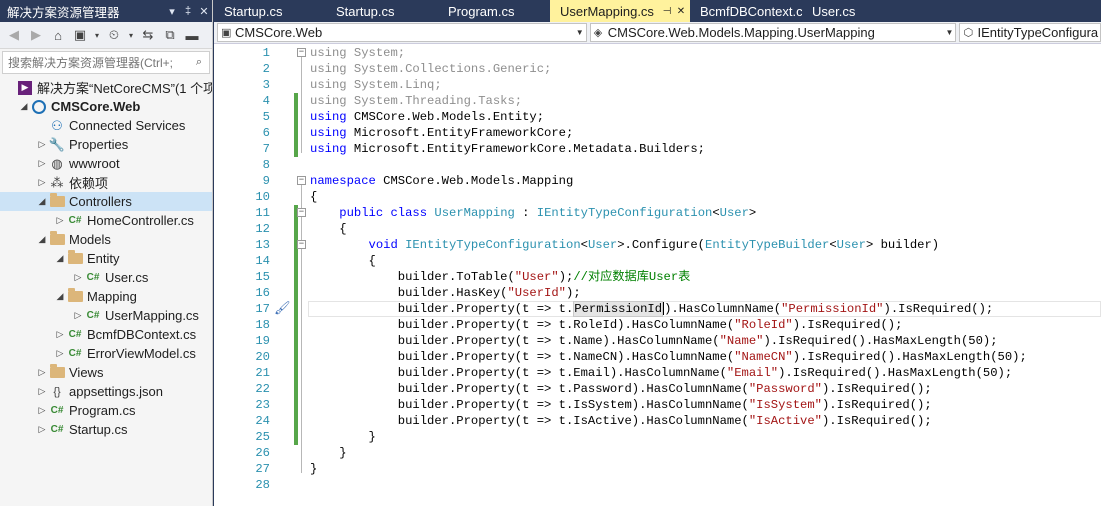 The height and width of the screenshot is (506, 1101). Describe the element at coordinates (657, 437) in the screenshot. I see `code-line: 25 }` at that location.